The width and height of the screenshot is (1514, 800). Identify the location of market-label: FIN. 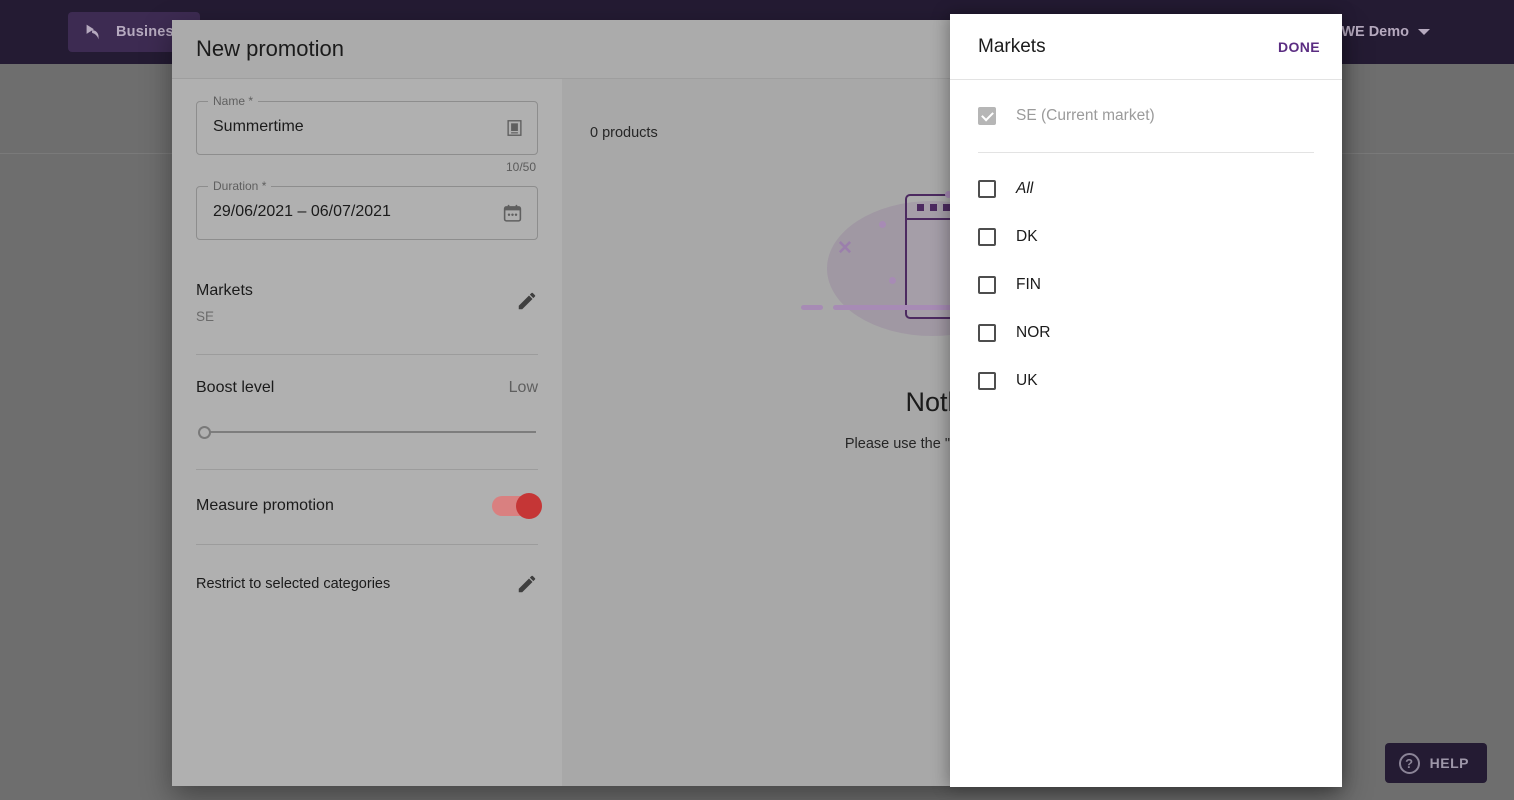
(1028, 284).